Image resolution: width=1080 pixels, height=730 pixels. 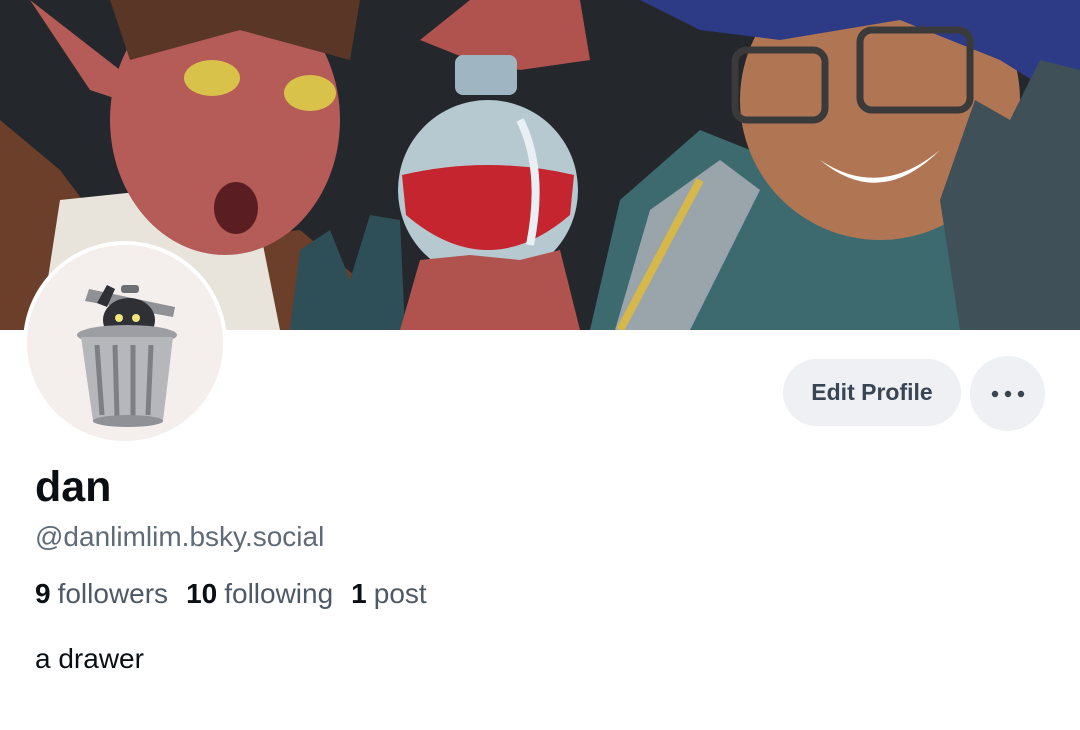 I want to click on posts-label: post, so click(x=400, y=593).